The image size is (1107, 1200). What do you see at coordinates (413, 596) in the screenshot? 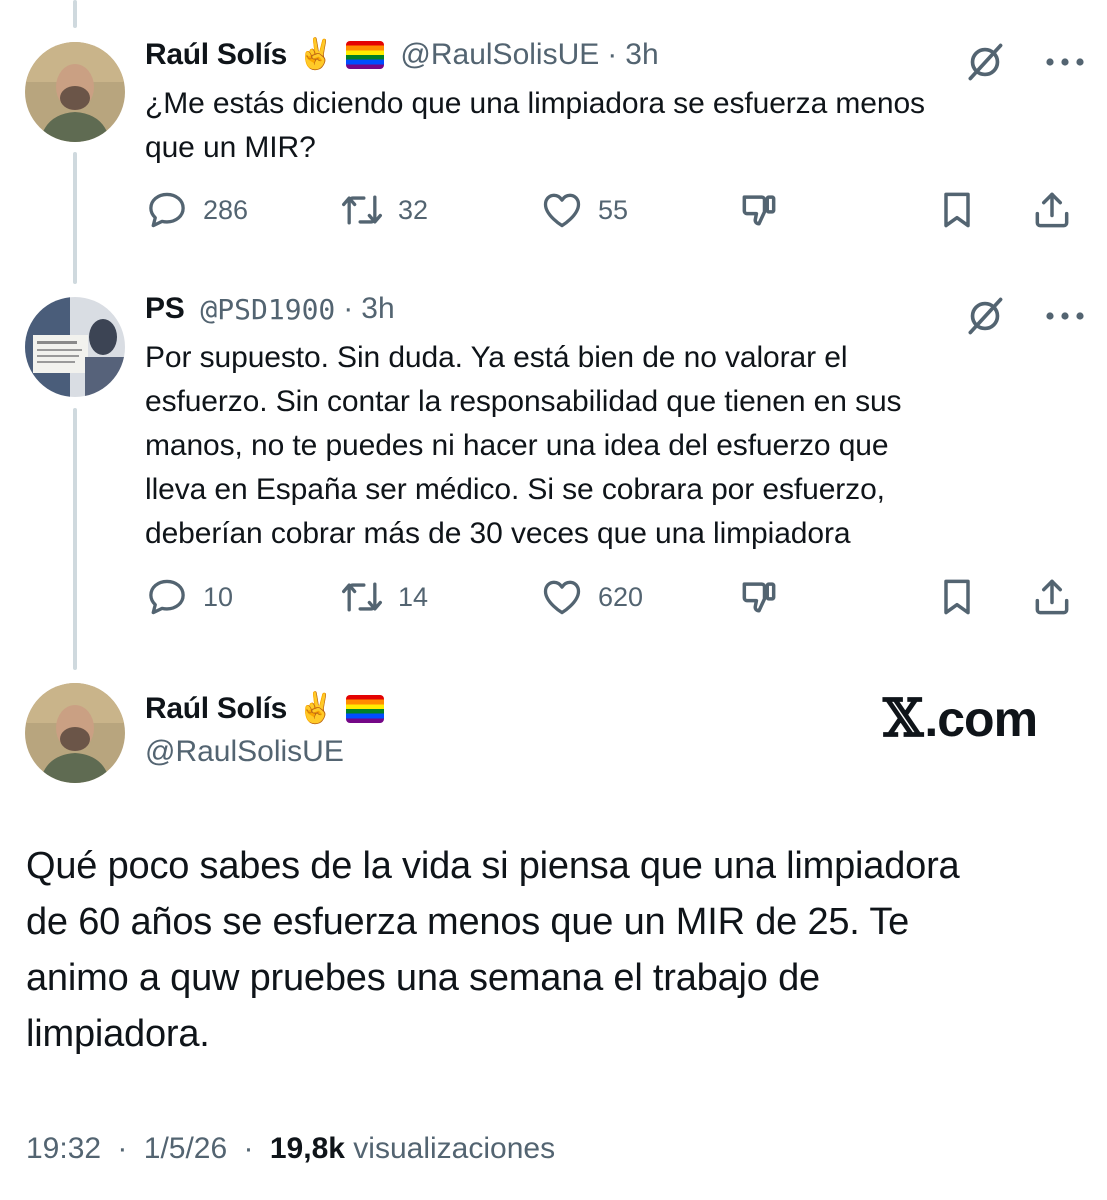
I see `repost-count: 14` at bounding box center [413, 596].